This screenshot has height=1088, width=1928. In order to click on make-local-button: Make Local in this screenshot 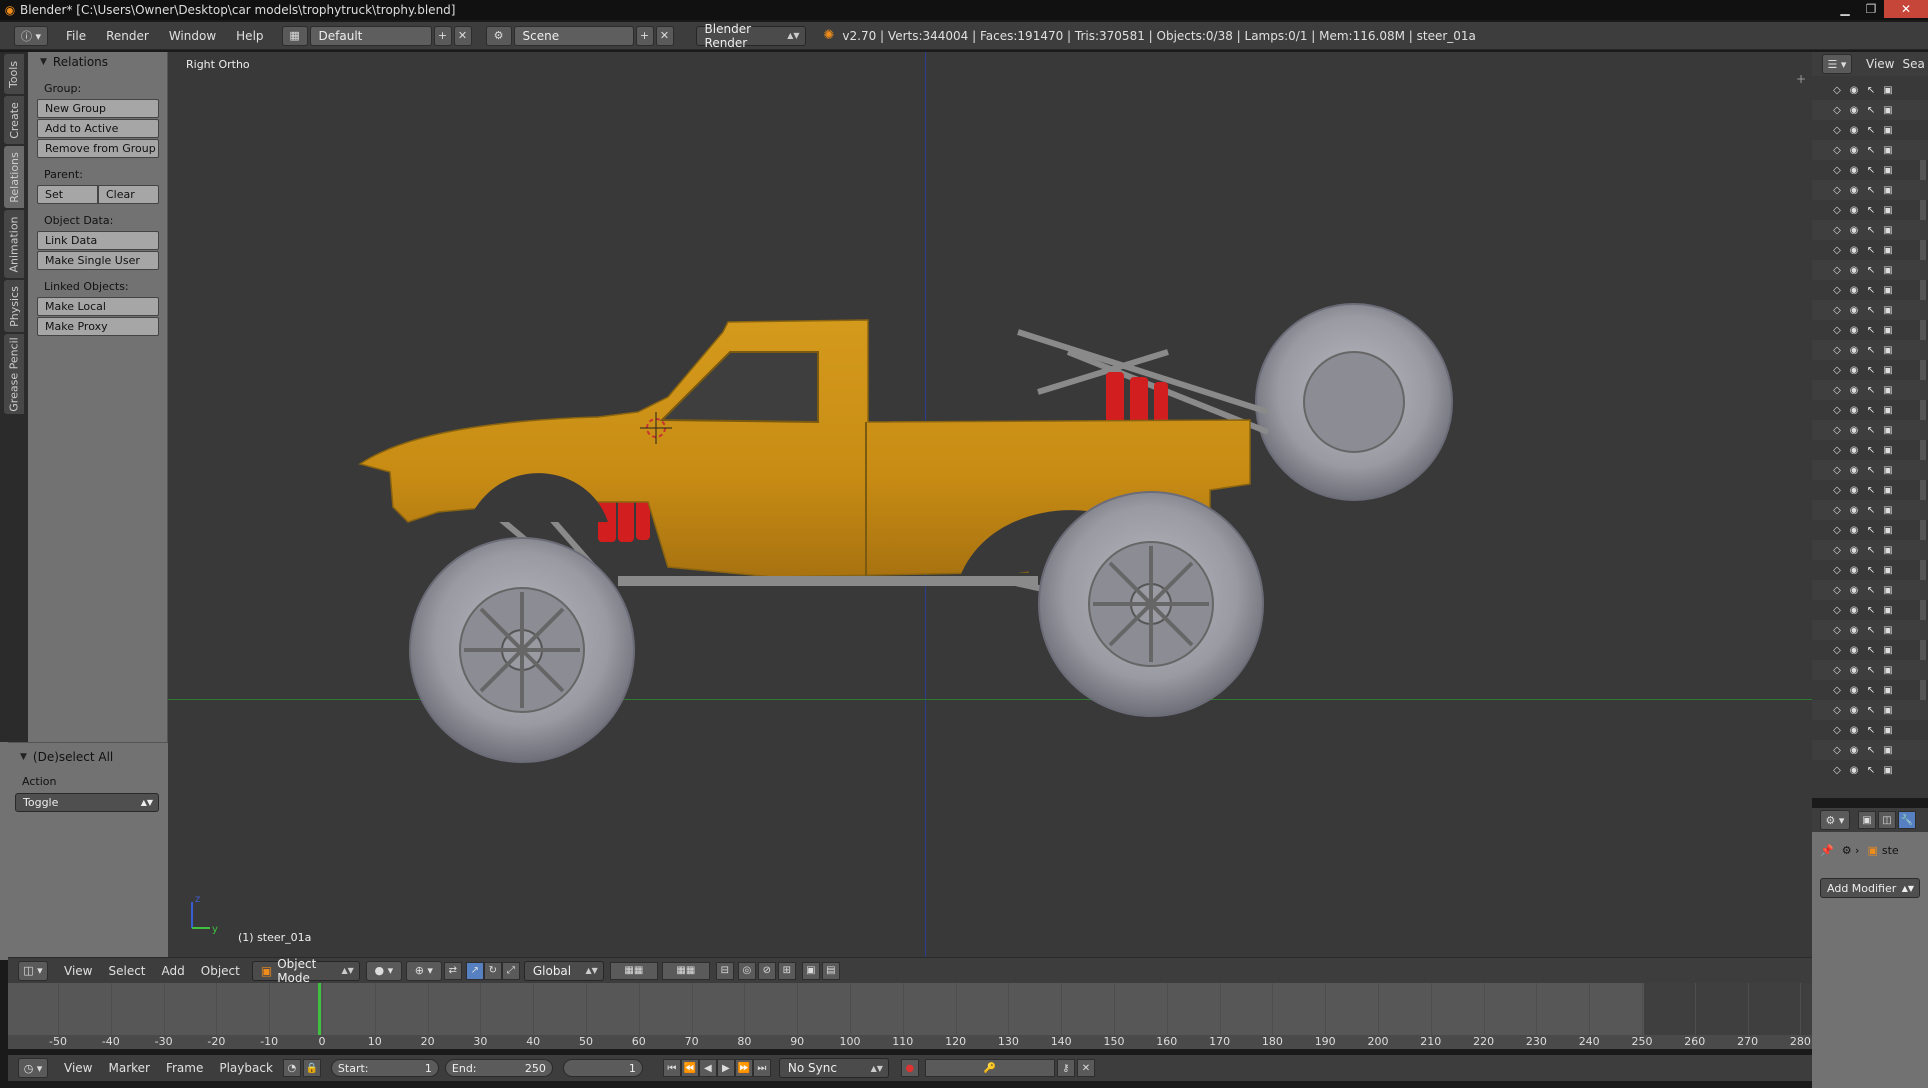, I will do `click(98, 306)`.